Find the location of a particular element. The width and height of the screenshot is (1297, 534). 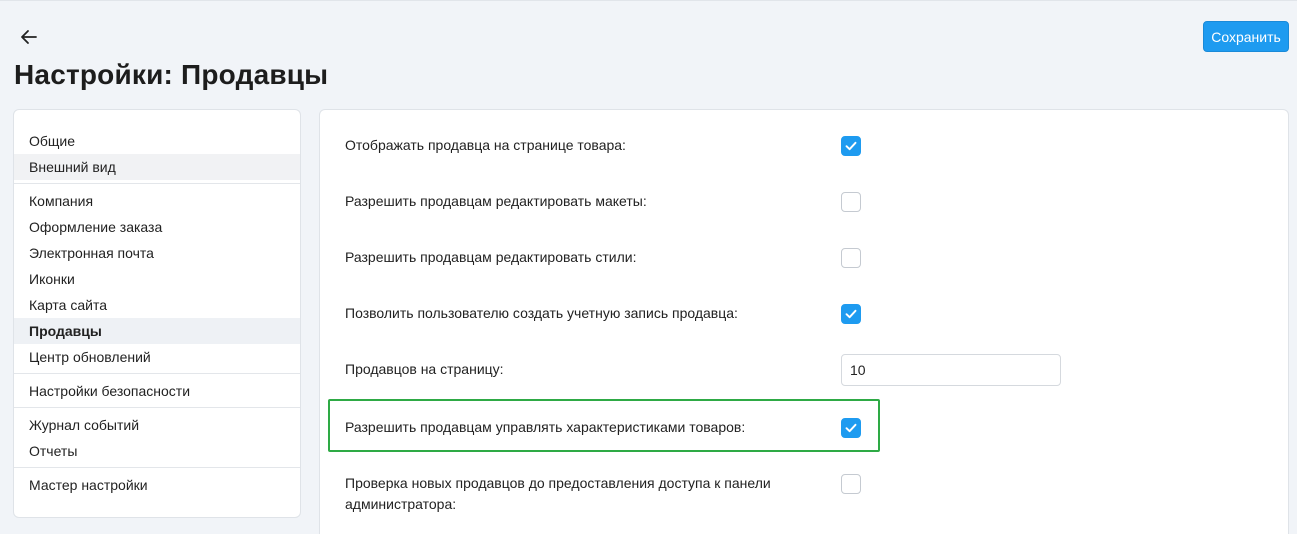

sidebar-item-upgrade-center: Центр обновлений is located at coordinates (157, 357).